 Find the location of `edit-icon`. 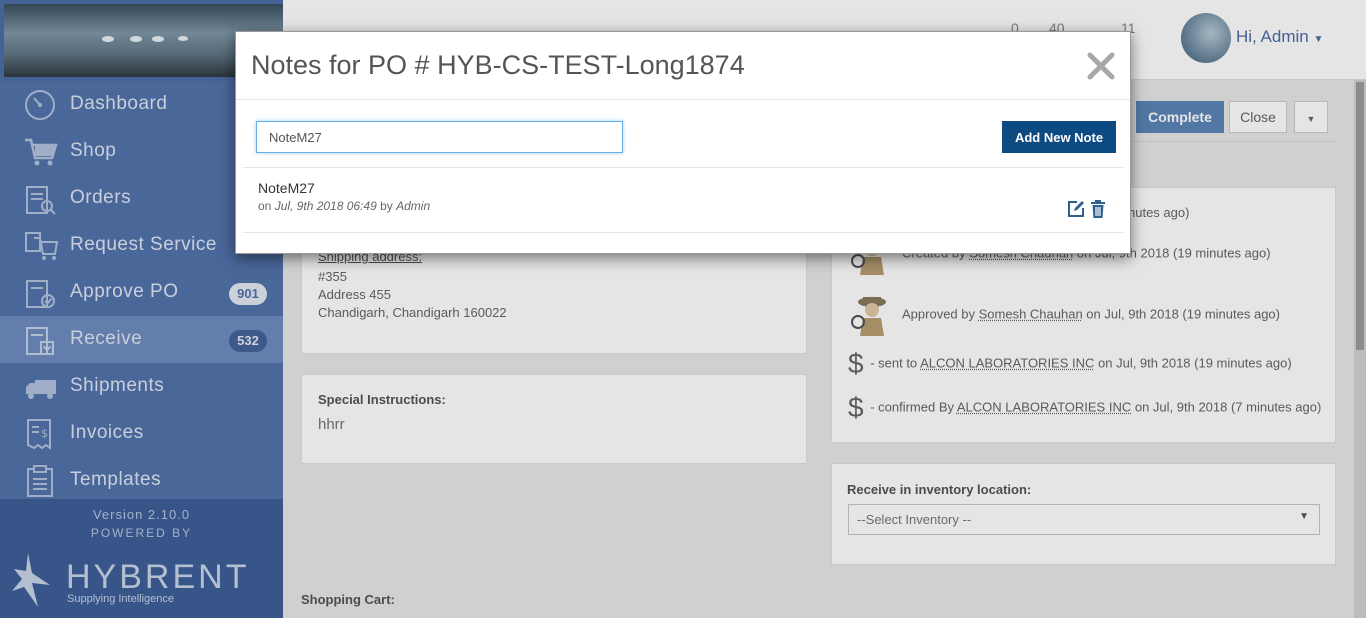

edit-icon is located at coordinates (1076, 209).